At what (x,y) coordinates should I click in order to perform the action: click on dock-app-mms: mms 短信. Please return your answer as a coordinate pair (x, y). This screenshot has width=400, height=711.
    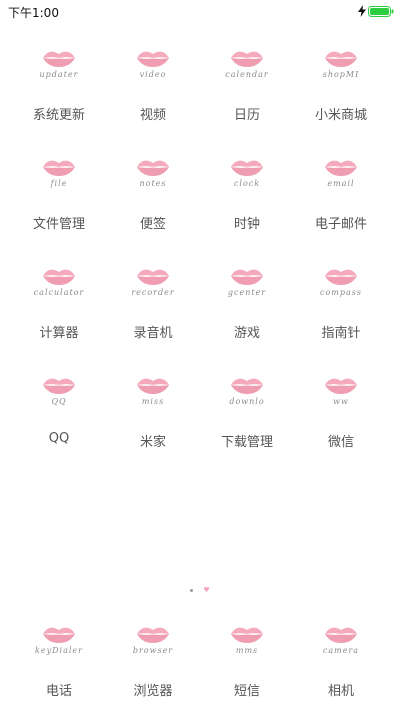
    Looking at the image, I should click on (247, 661).